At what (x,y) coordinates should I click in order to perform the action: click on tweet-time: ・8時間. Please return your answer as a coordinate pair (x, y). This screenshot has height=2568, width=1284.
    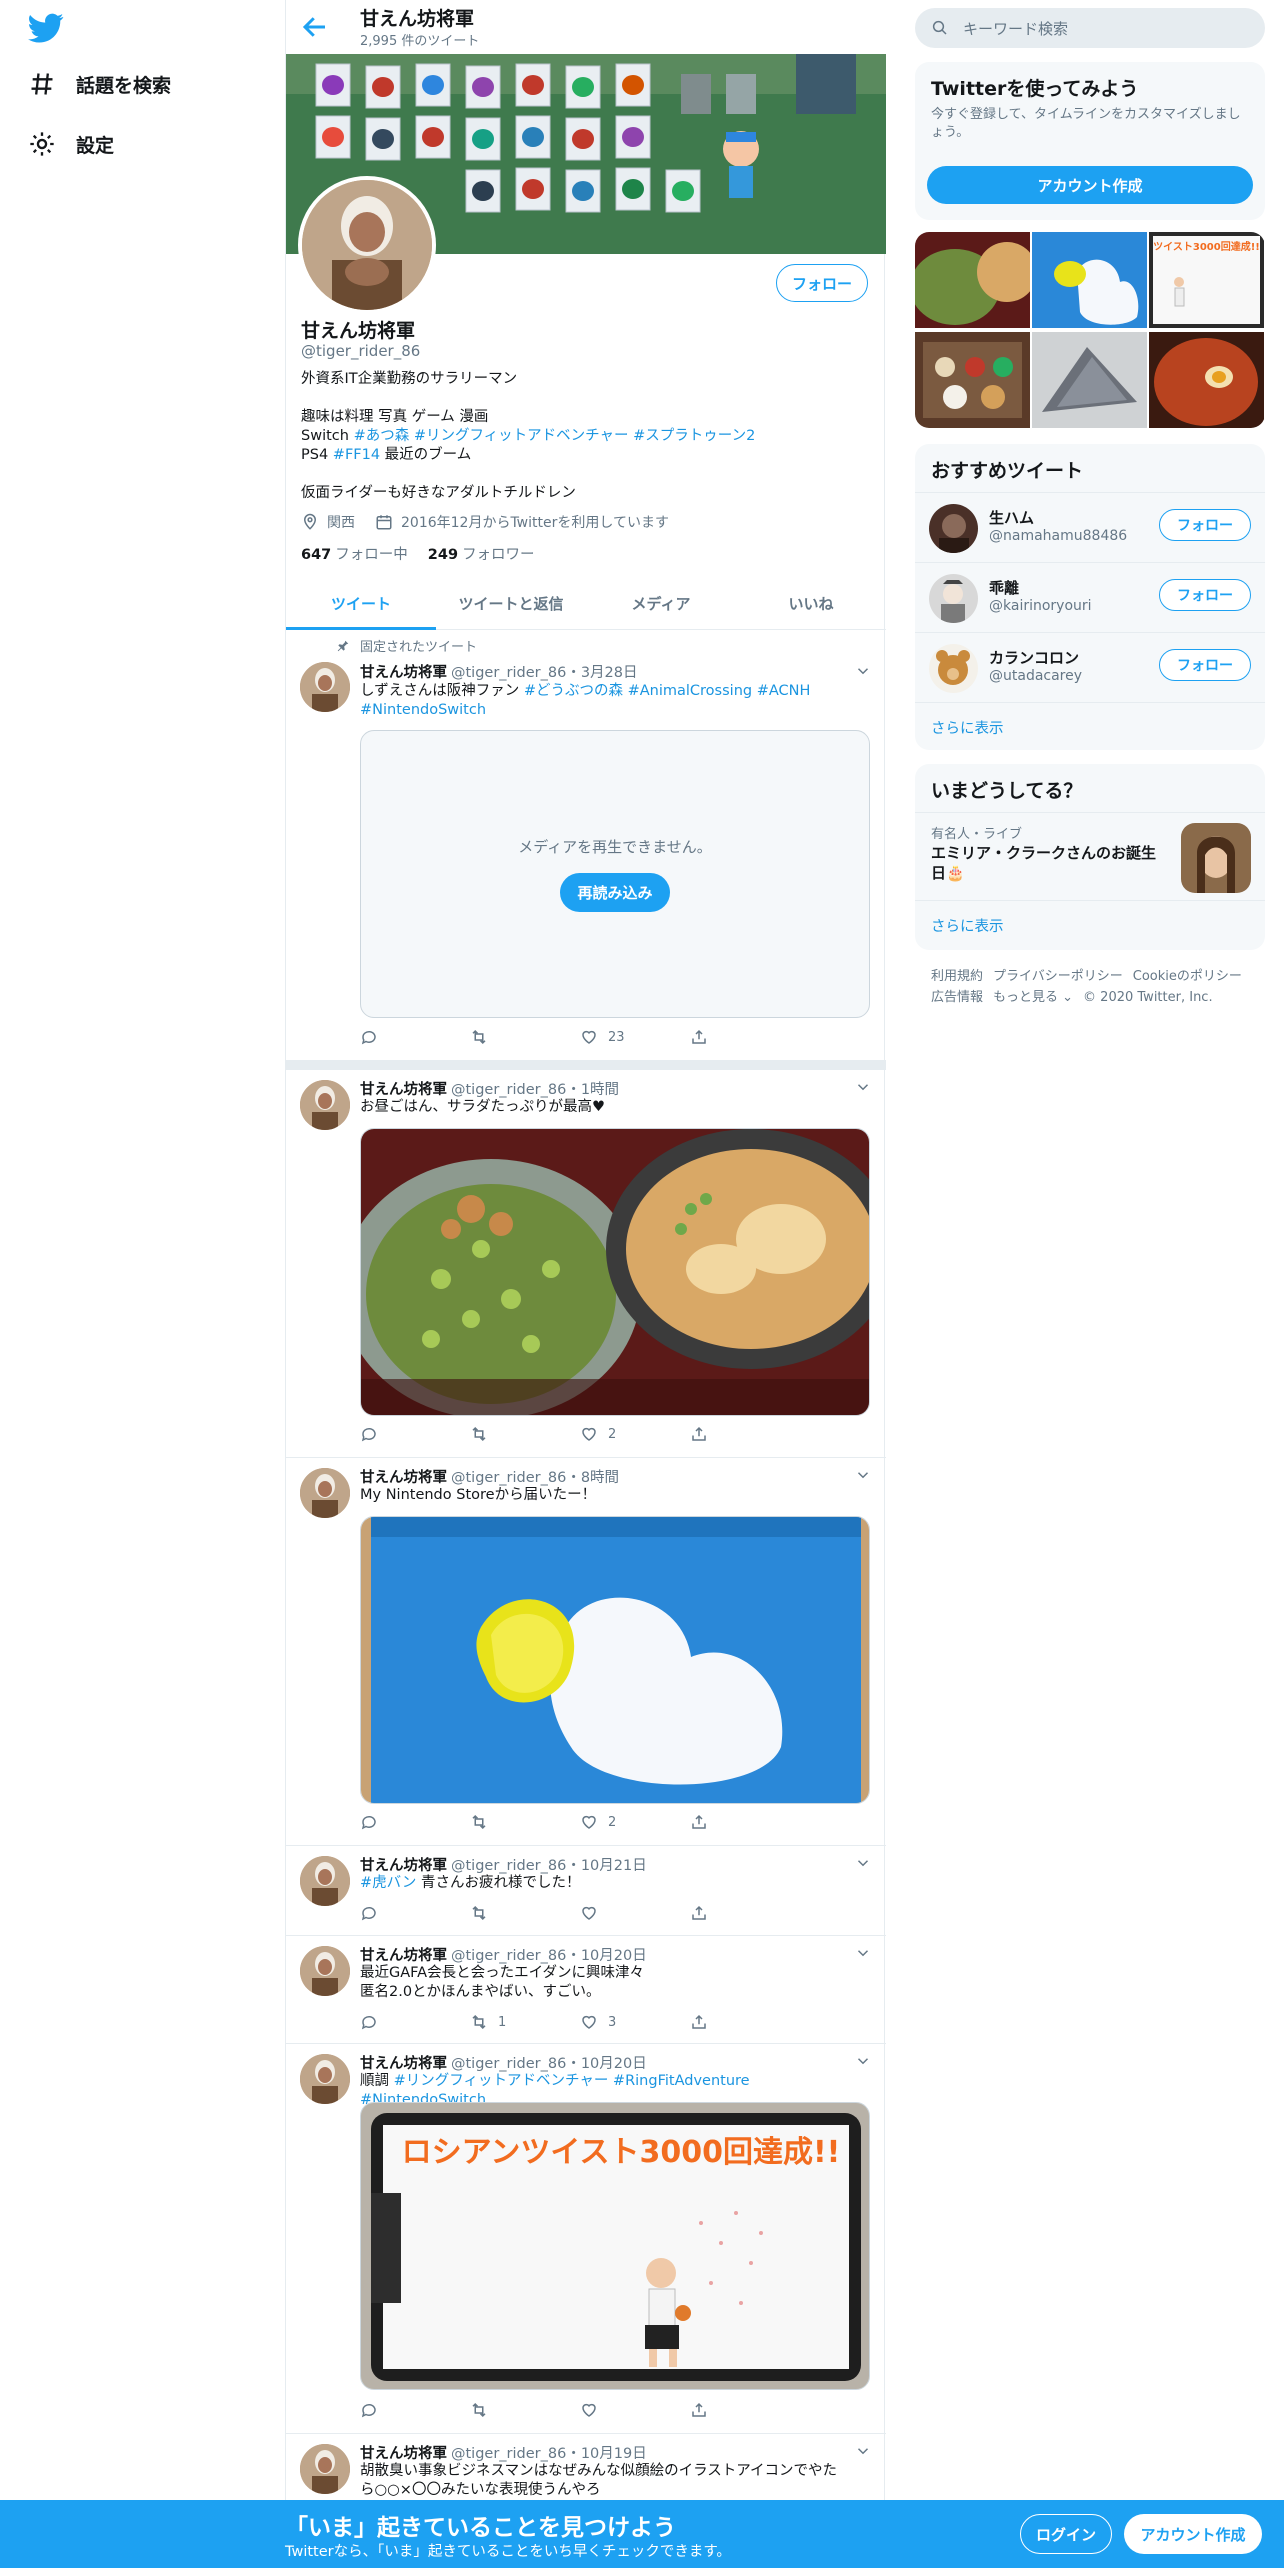
    Looking at the image, I should click on (592, 1478).